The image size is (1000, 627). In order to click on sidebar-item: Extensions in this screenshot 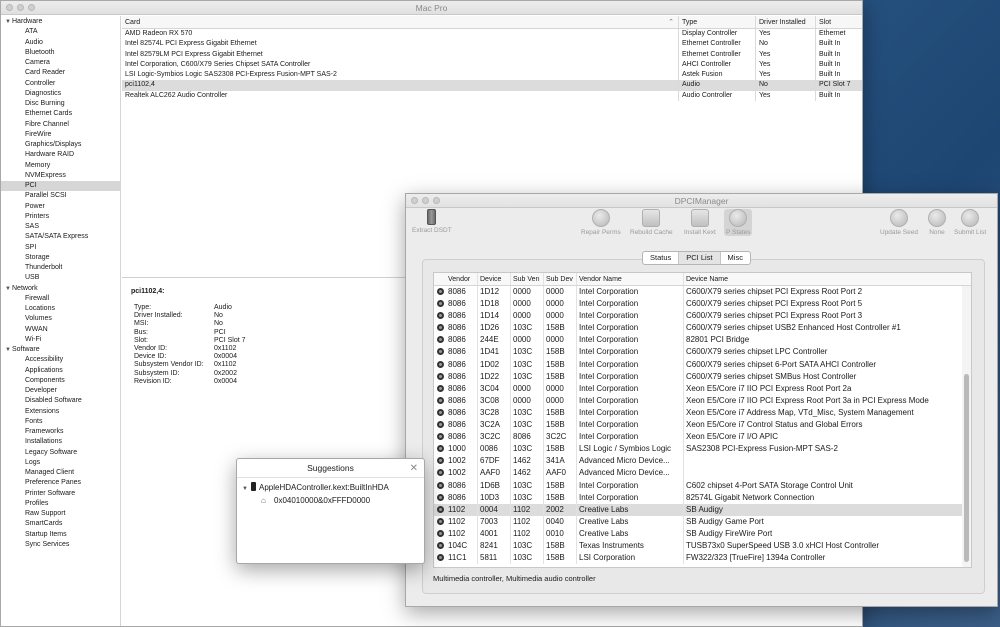, I will do `click(60, 412)`.